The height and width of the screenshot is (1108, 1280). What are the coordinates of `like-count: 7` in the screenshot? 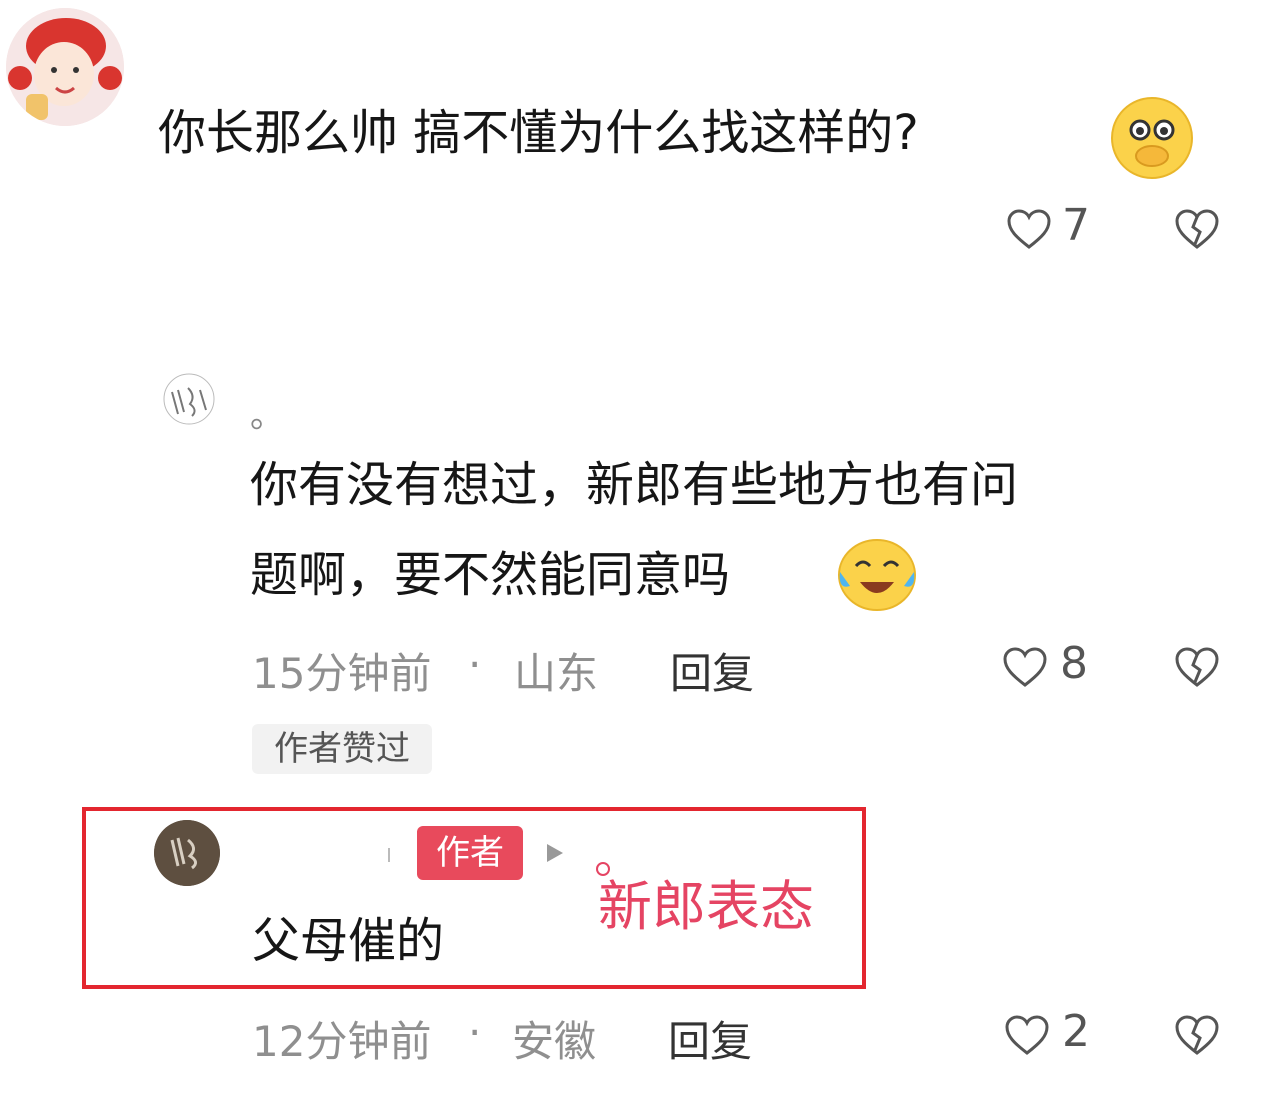 It's located at (1076, 225).